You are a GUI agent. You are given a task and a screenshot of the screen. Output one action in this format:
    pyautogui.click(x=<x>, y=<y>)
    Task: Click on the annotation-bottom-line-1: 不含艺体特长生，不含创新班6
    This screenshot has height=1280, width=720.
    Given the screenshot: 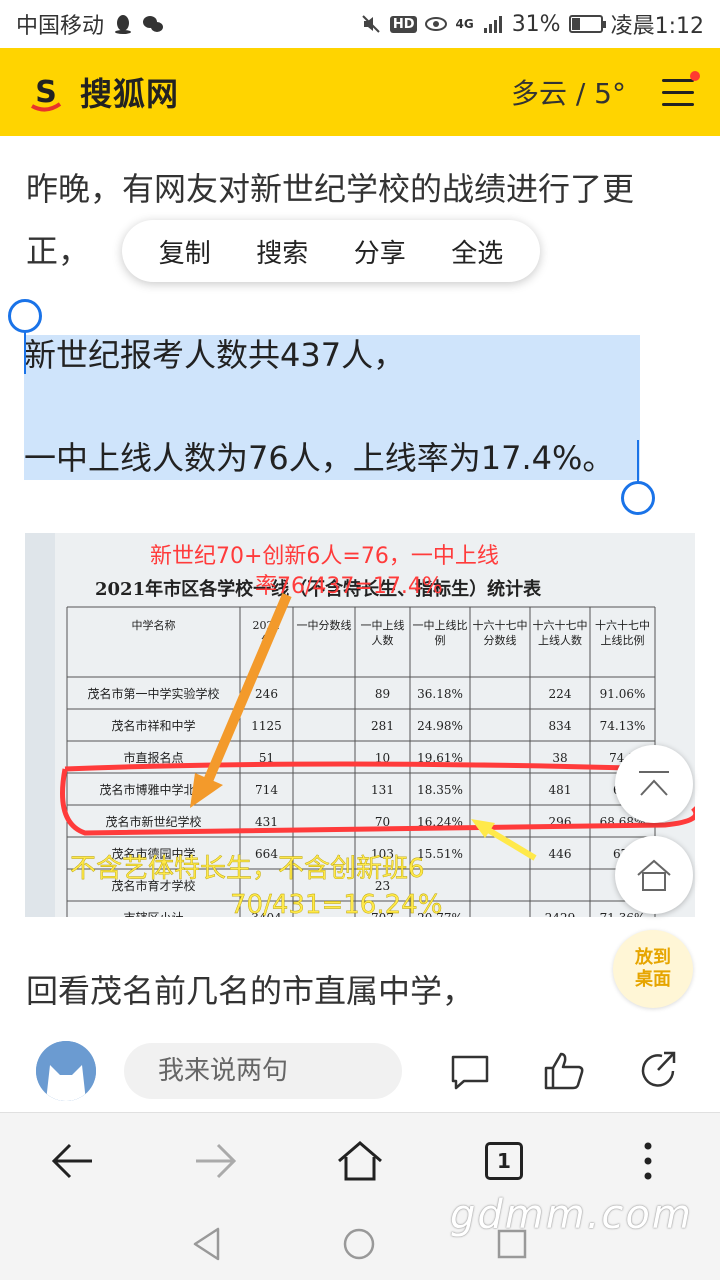 What is the action you would take?
    pyautogui.click(x=247, y=869)
    